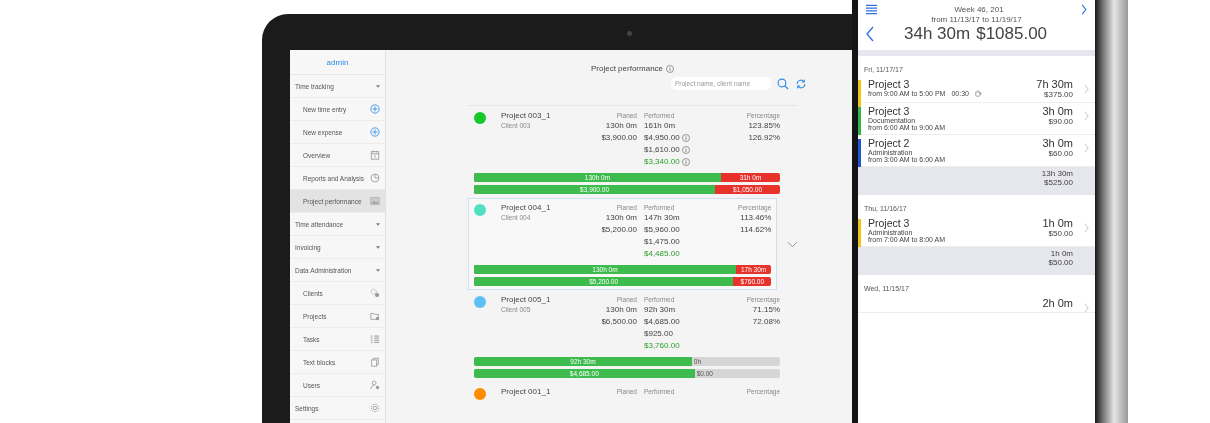  I want to click on date-range: from 11/13/17 to 11/19/17, so click(976, 19).